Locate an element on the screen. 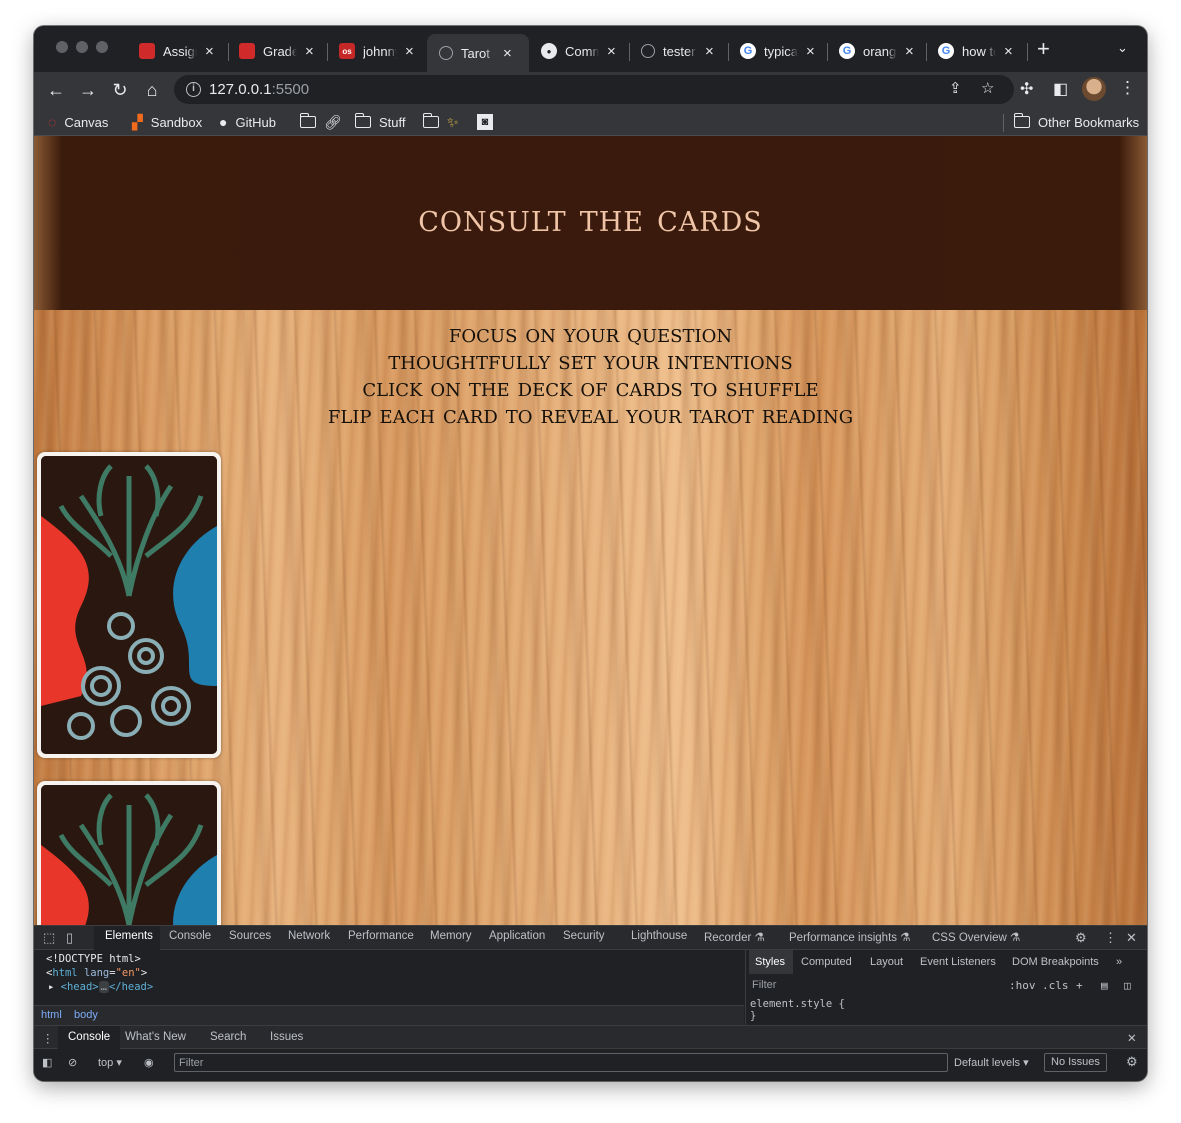 This screenshot has height=1123, width=1181. class-toggle: .cls is located at coordinates (1055, 985).